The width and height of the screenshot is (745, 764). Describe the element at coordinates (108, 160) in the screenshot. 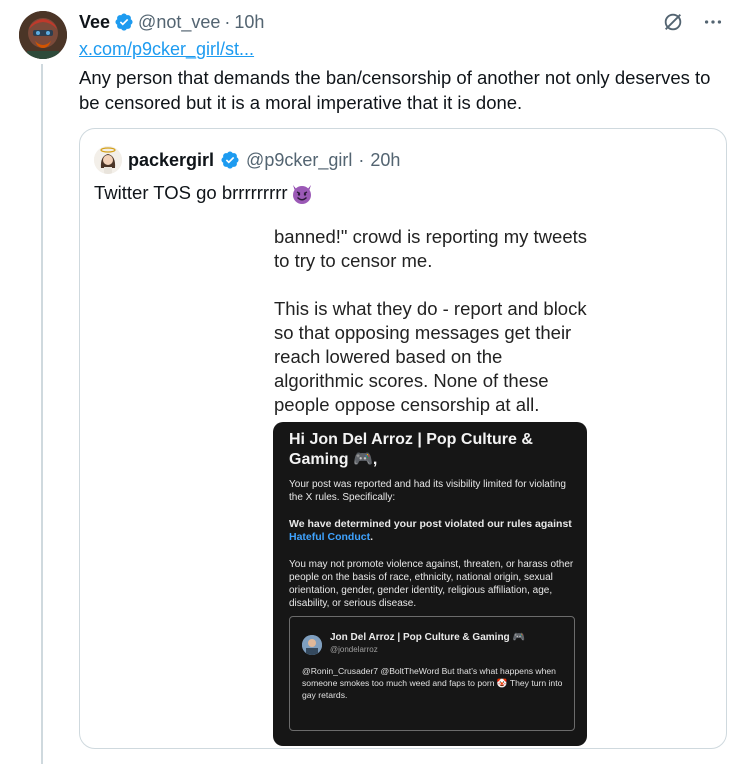

I see `quote-author-avatar` at that location.